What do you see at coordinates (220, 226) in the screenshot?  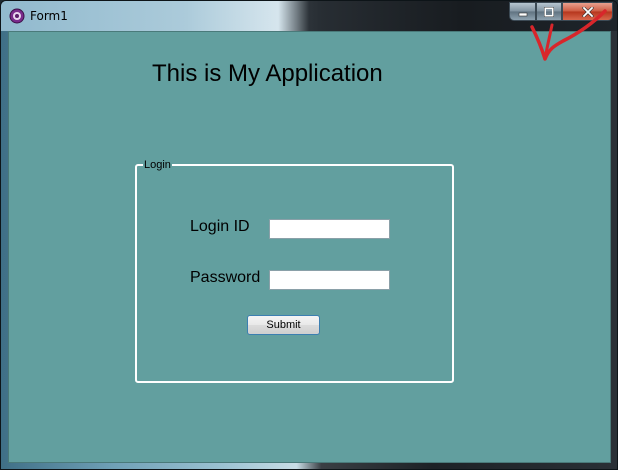 I see `login-id-label: Login ID` at bounding box center [220, 226].